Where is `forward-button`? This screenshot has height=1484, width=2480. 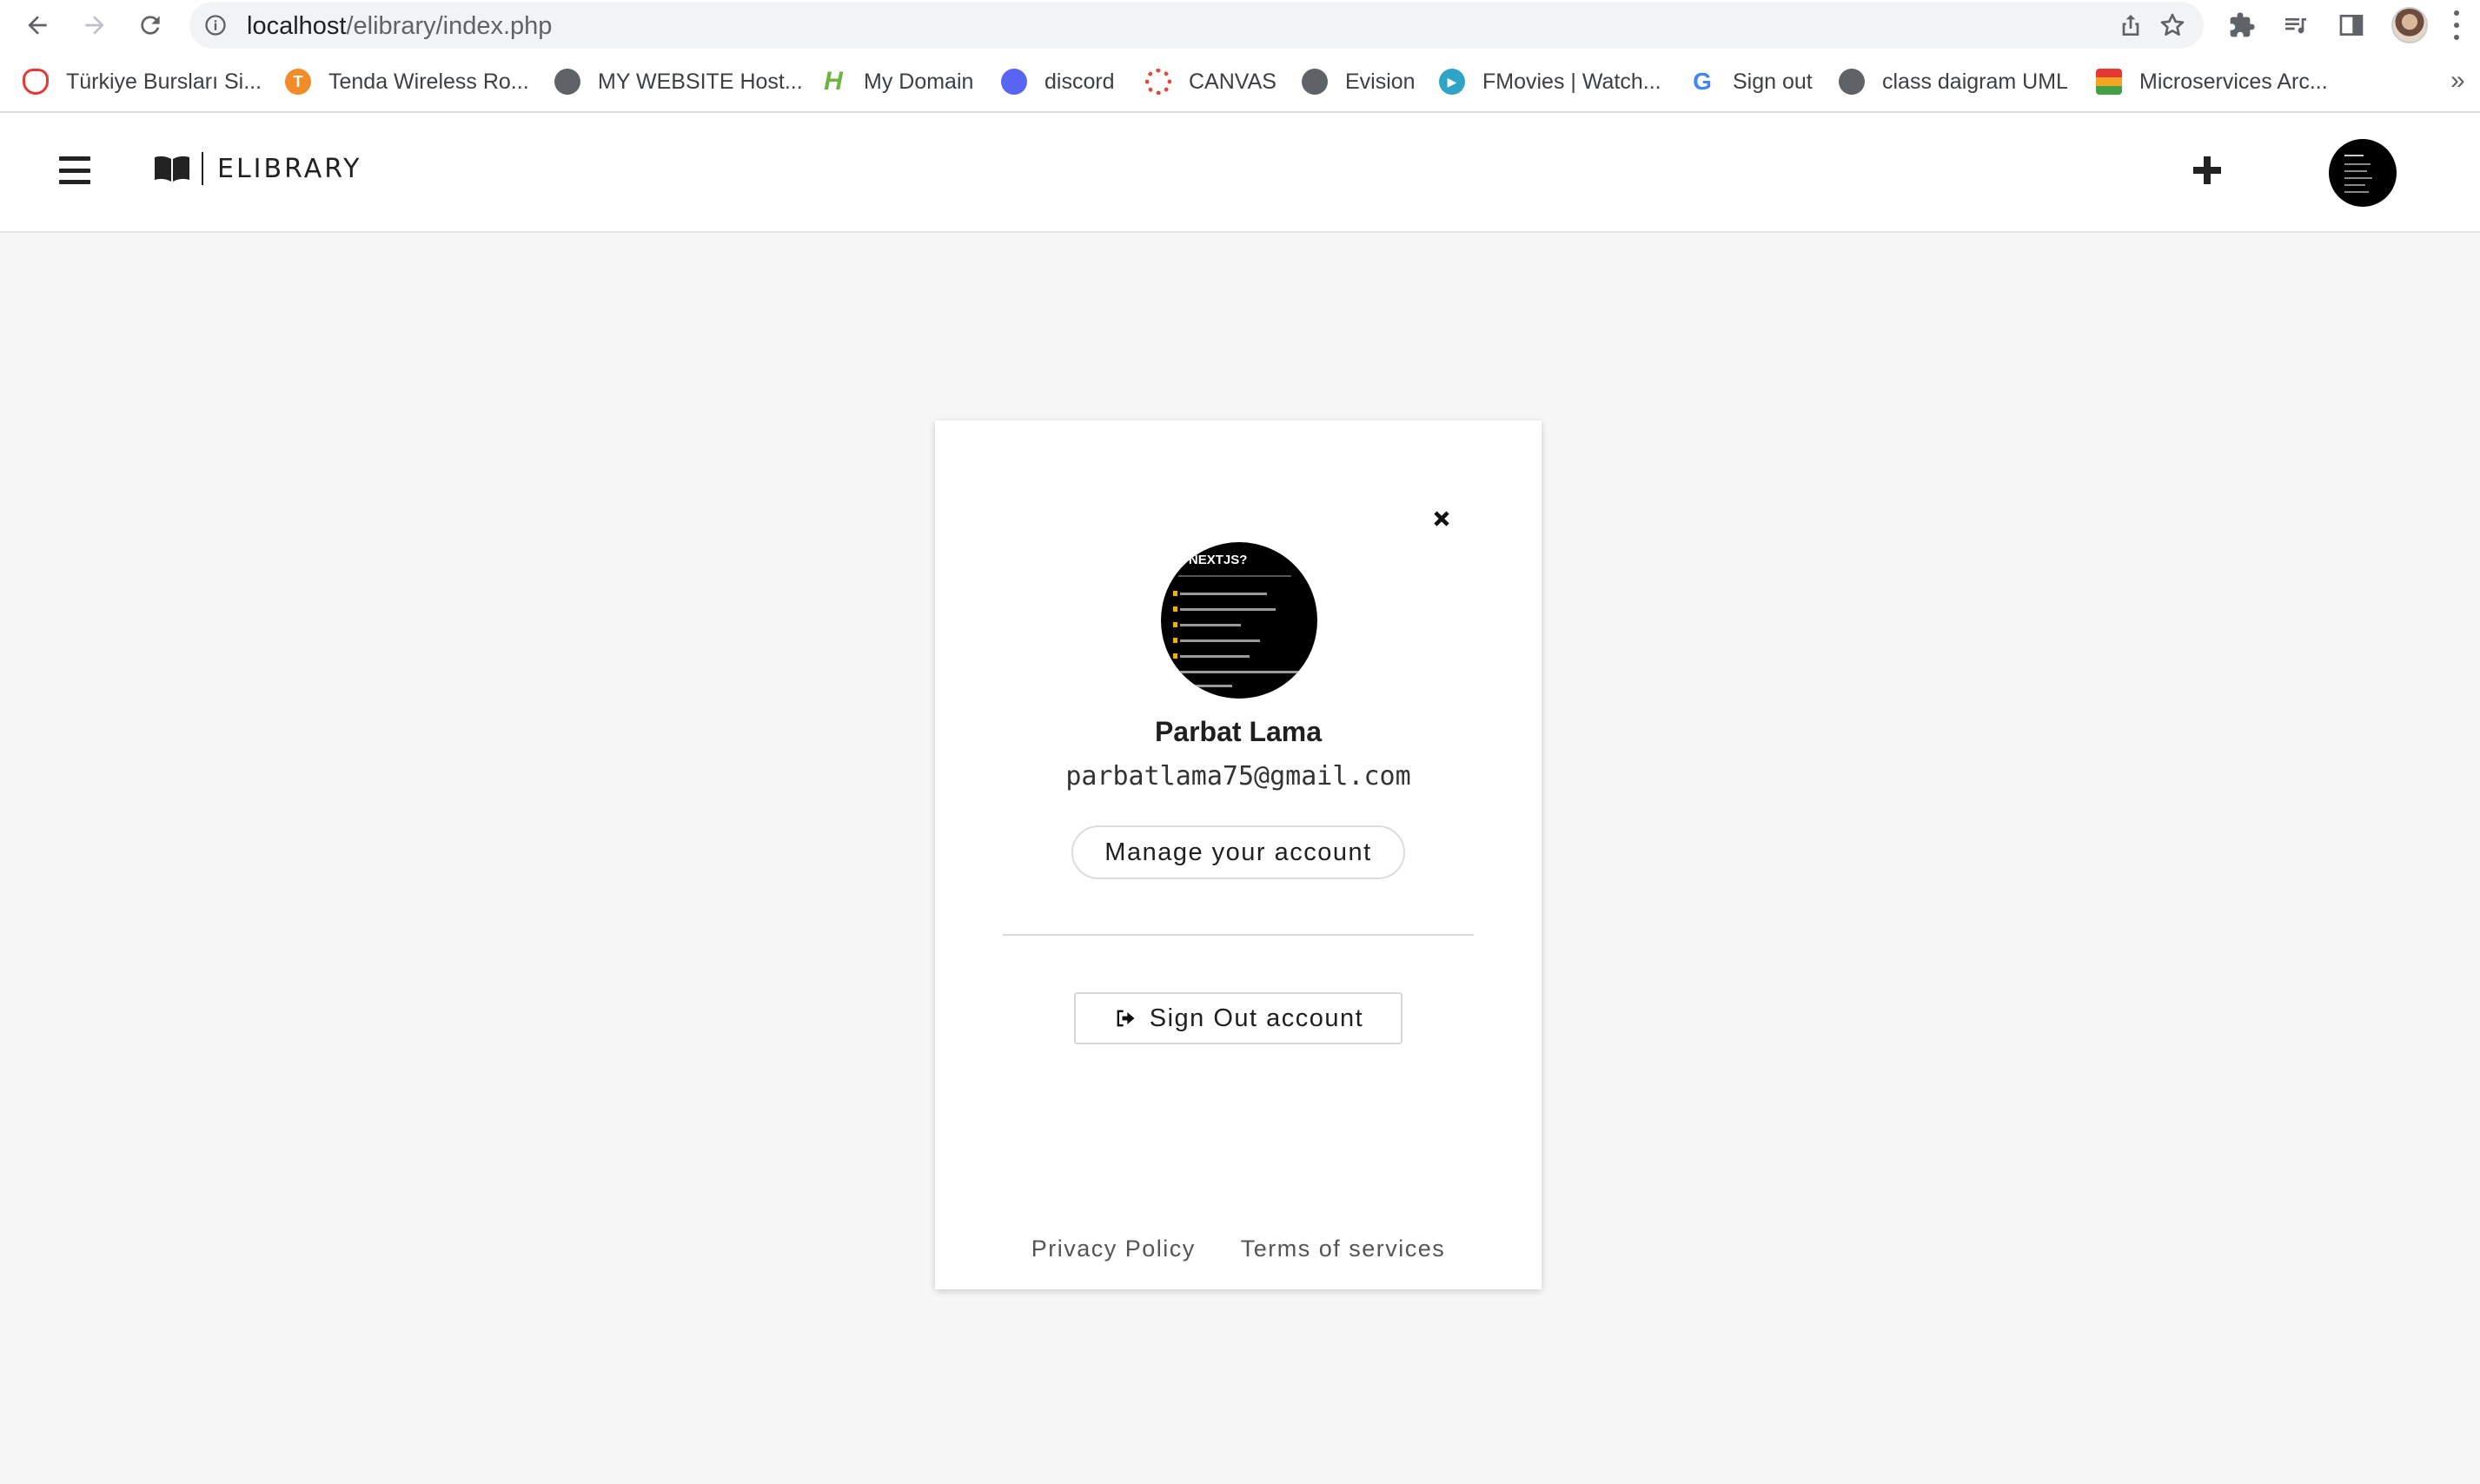
forward-button is located at coordinates (95, 25).